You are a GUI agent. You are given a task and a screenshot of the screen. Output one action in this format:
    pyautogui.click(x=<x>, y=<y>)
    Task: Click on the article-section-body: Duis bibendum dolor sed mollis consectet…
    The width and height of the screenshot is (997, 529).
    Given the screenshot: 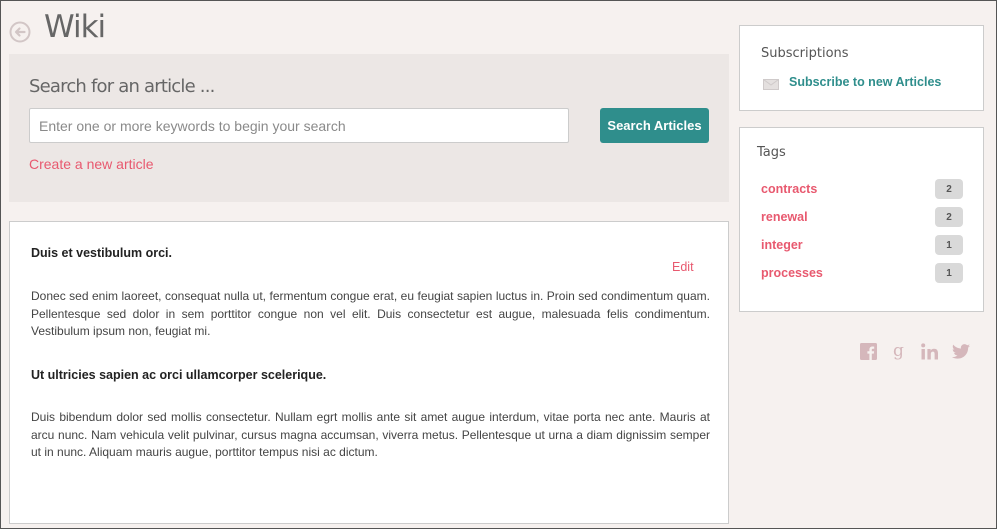 What is the action you would take?
    pyautogui.click(x=370, y=434)
    